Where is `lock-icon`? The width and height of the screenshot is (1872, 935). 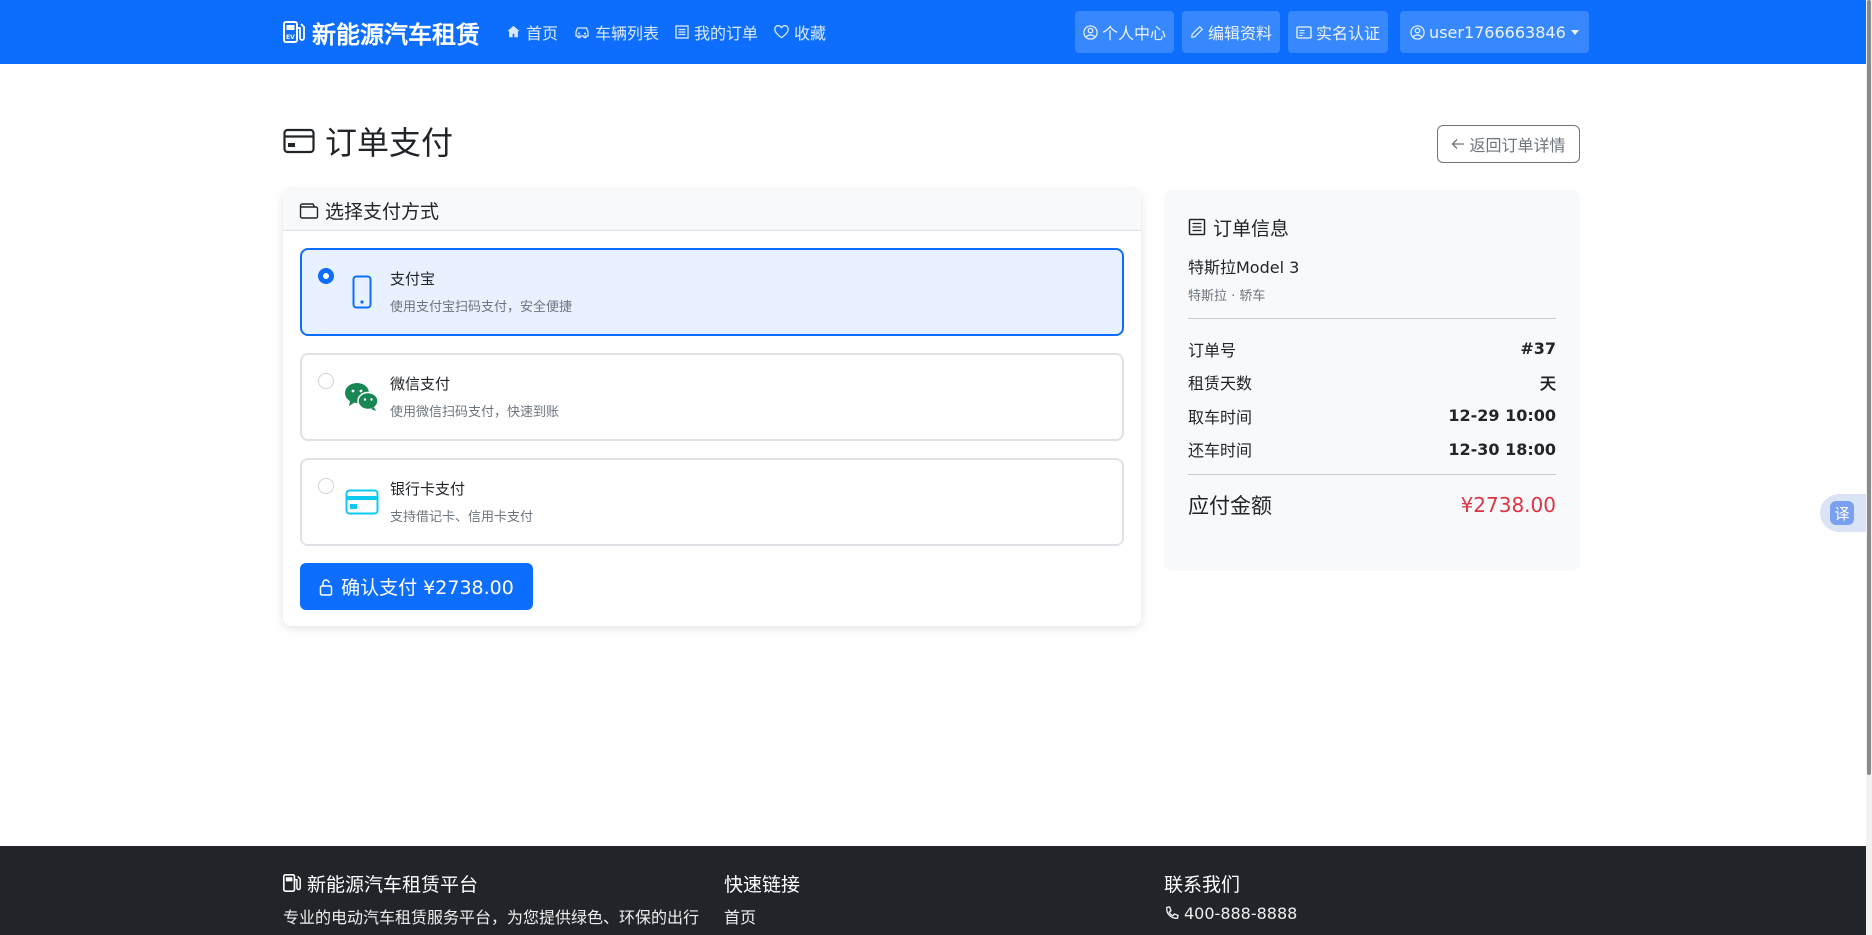 lock-icon is located at coordinates (326, 587).